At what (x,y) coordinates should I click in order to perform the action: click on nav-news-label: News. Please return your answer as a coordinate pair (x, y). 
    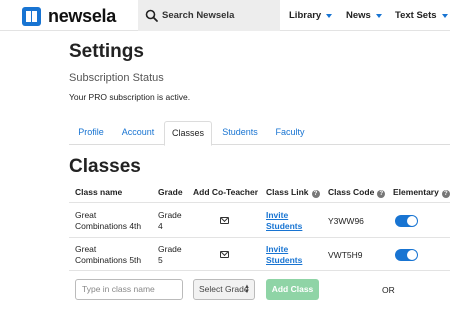
    Looking at the image, I should click on (358, 15).